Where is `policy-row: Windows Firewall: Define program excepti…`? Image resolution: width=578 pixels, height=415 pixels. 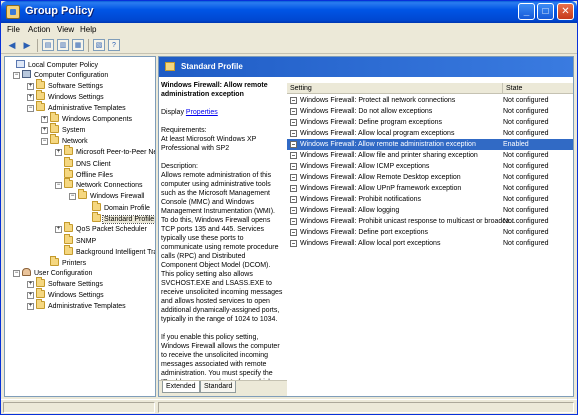
policy-row: Windows Firewall: Define program excepti… is located at coordinates (430, 122).